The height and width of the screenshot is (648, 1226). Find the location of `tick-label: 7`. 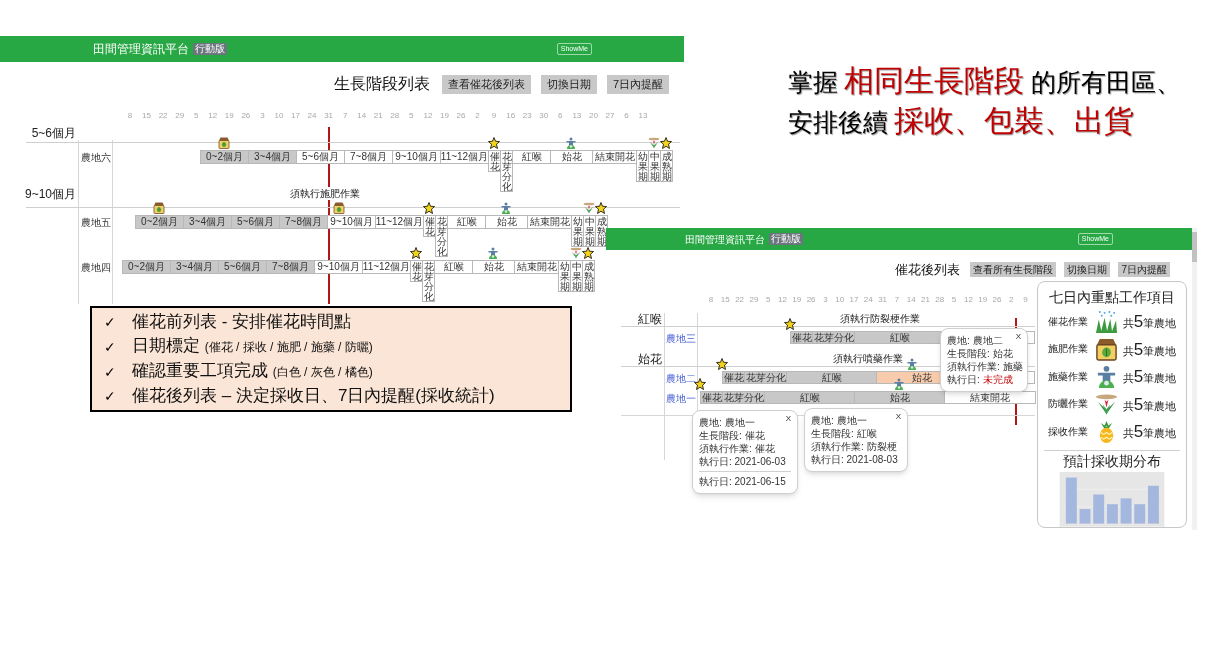

tick-label: 7 is located at coordinates (897, 299).